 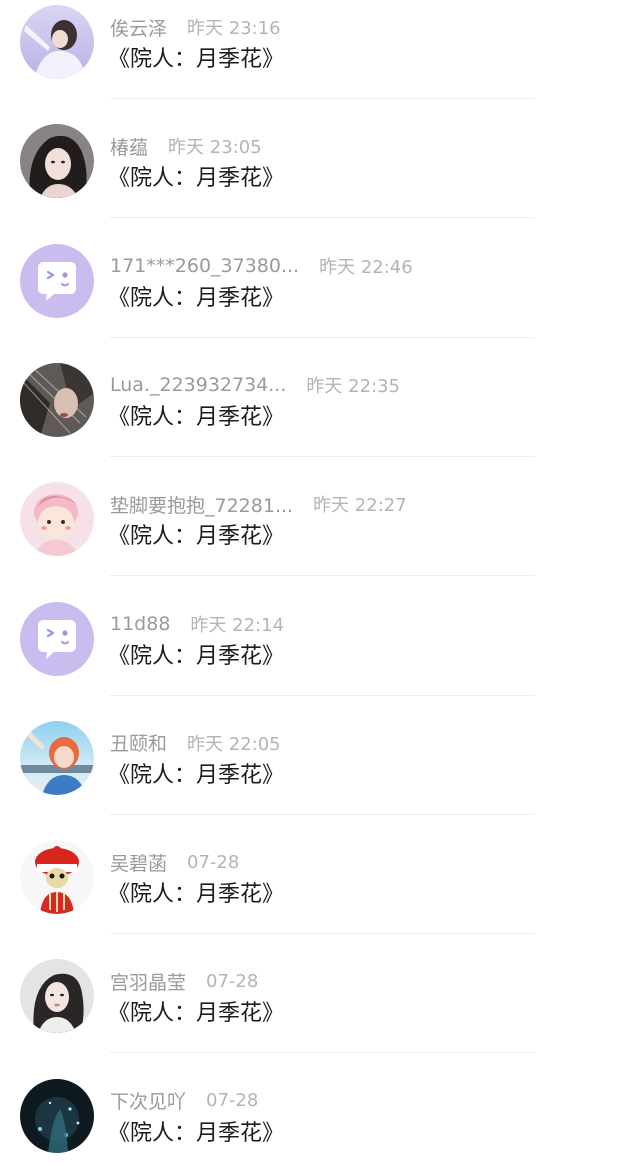 What do you see at coordinates (320, 536) in the screenshot?
I see `comment-item: 垫脚要抱抱_72281... 昨天 22:27 《院人：月季花》` at bounding box center [320, 536].